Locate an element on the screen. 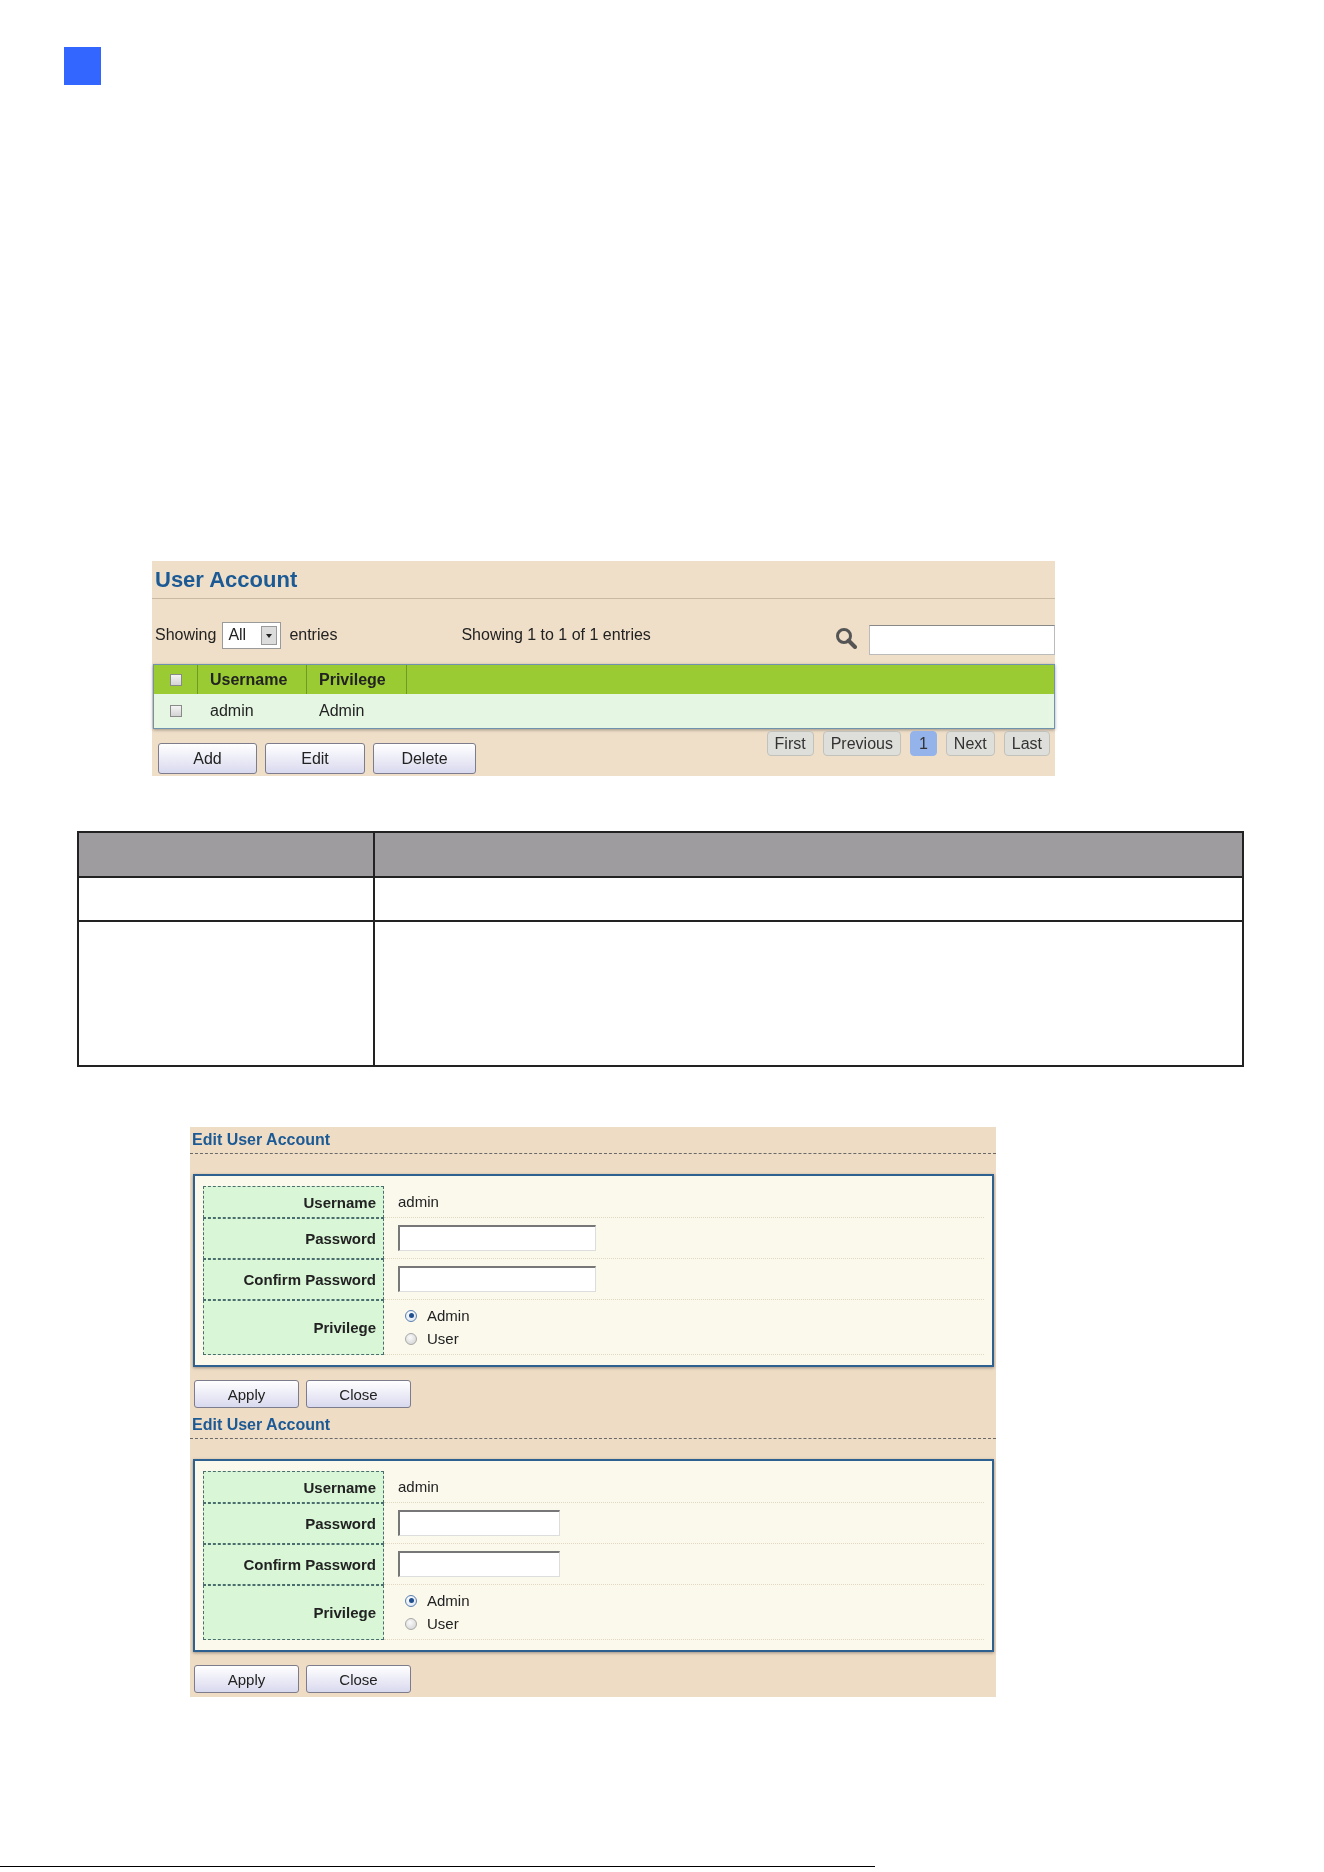 The image size is (1324, 1872). page-button: Last is located at coordinates (1026, 743).